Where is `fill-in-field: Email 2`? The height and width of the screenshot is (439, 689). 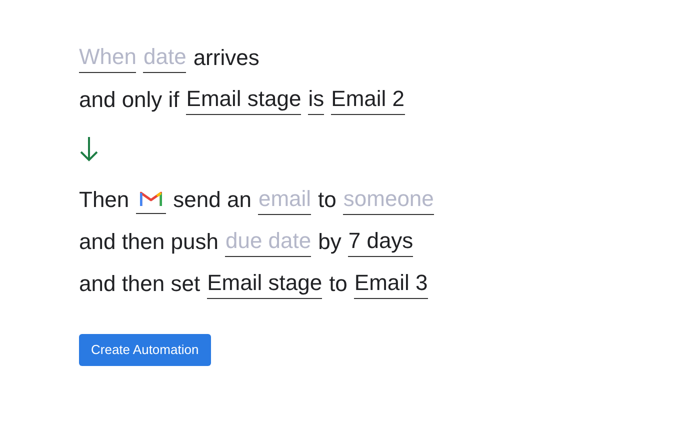
fill-in-field: Email 2 is located at coordinates (367, 99).